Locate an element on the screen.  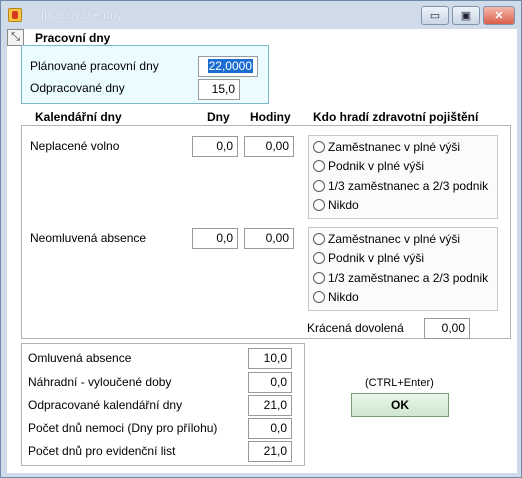
unpaid-leave-hours-field: 0,00 is located at coordinates (269, 146).